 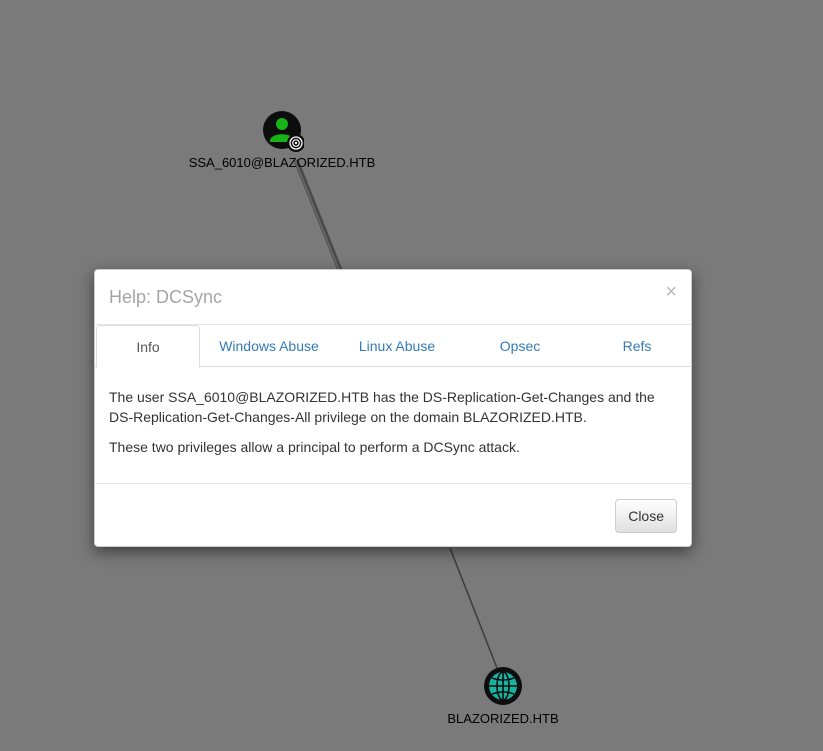 I want to click on tab-windows-abuse: Windows Abuse, so click(x=269, y=346).